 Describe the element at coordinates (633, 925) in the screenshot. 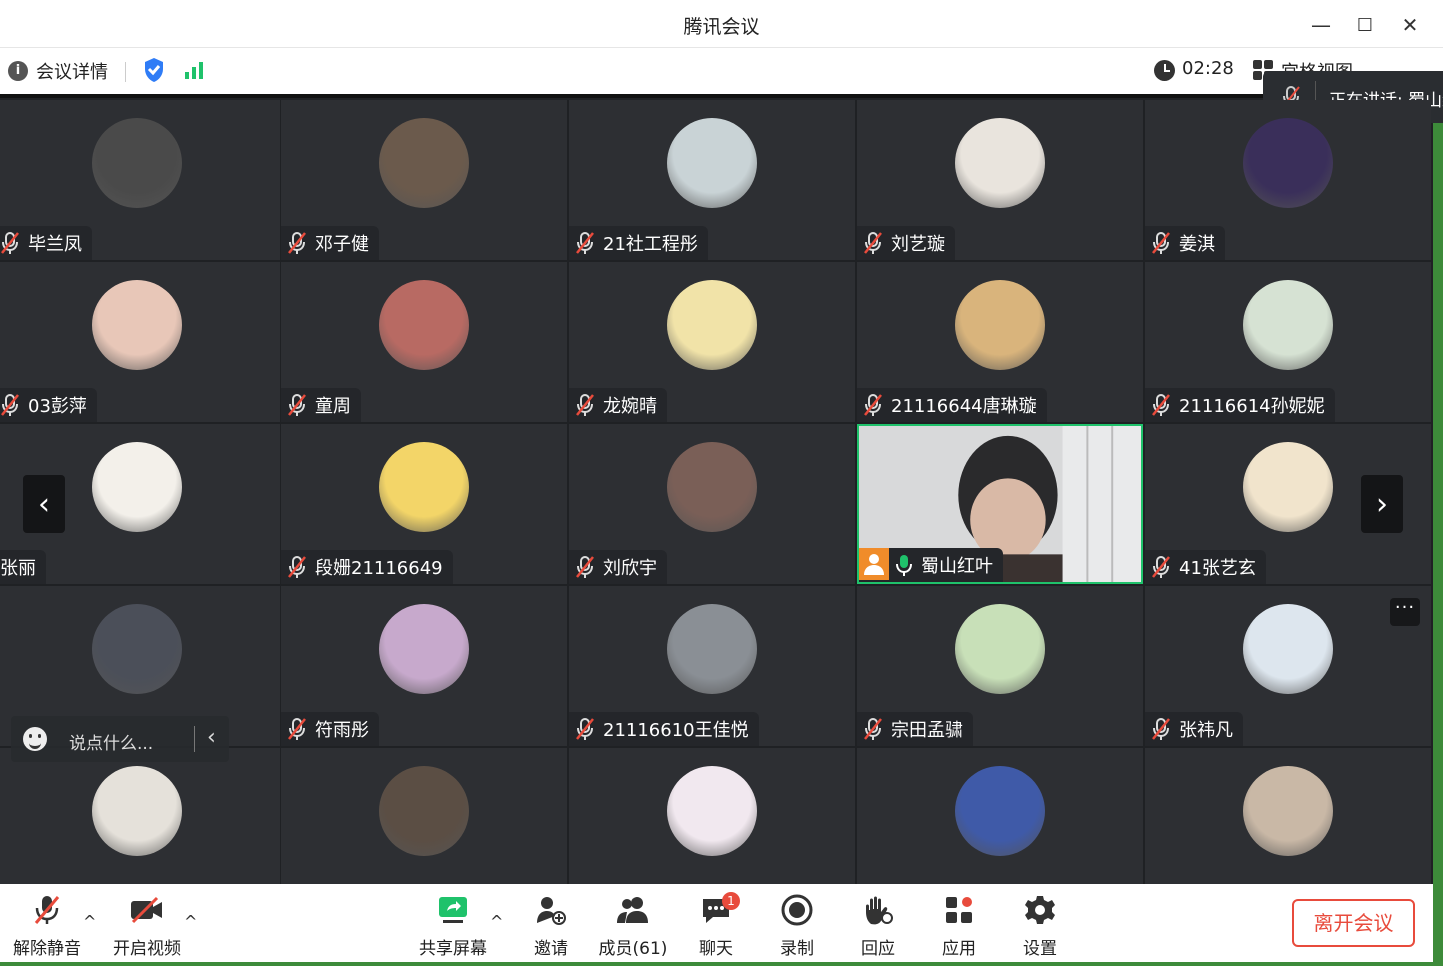

I see `members-button: 成员(61)` at that location.